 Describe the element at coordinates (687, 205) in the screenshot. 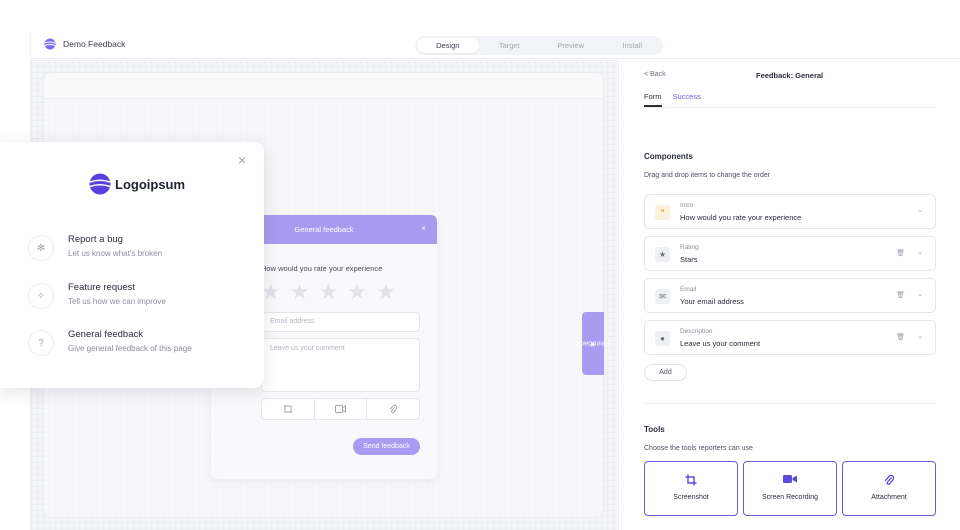

I see `component-label: Intro` at that location.